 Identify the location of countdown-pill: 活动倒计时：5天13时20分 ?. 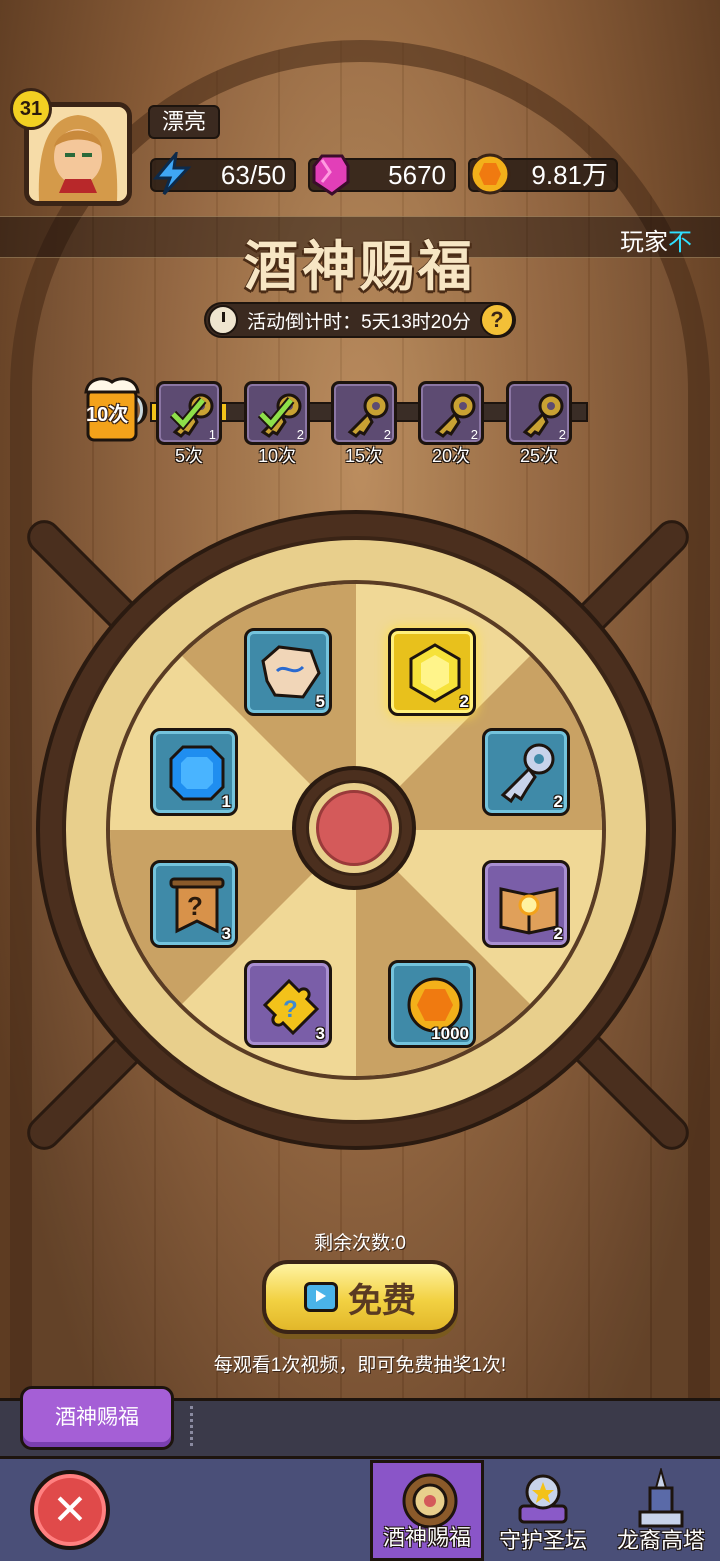
(360, 320).